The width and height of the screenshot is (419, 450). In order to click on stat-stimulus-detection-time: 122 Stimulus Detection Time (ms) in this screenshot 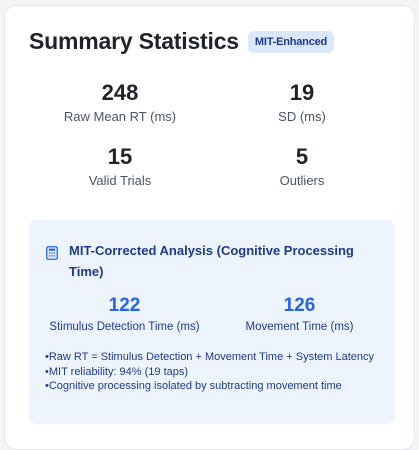, I will do `click(124, 314)`.